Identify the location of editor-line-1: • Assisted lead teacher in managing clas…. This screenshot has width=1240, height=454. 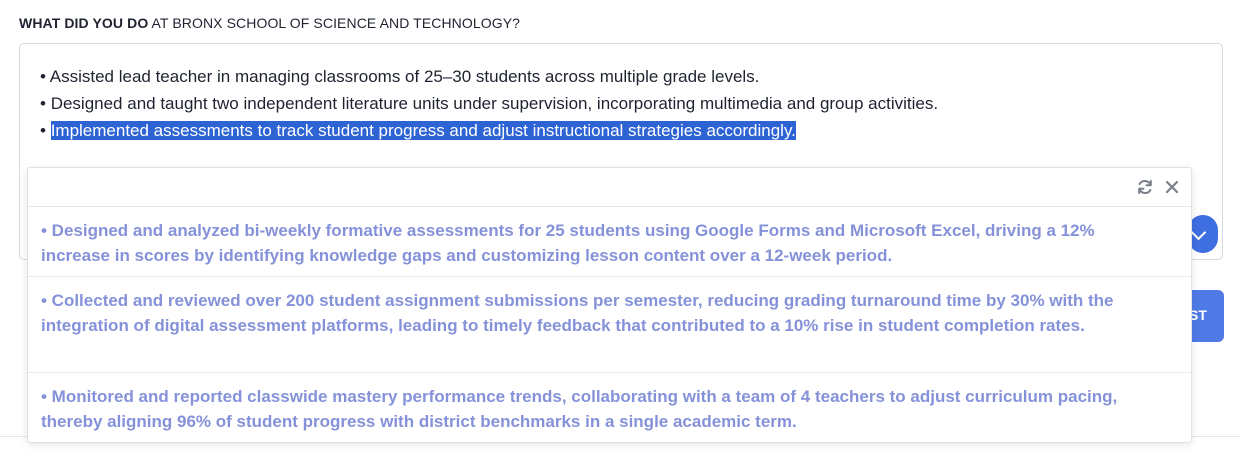
(489, 76).